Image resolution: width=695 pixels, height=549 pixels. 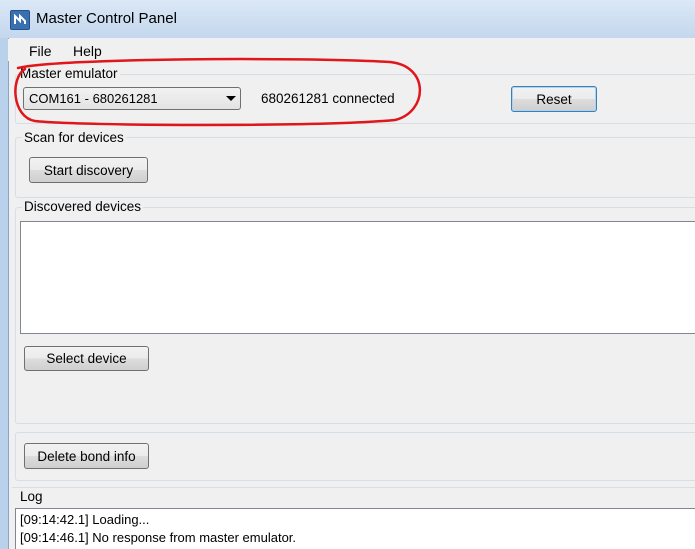 What do you see at coordinates (86, 456) in the screenshot?
I see `delete-bond-info-button: Delete bond info` at bounding box center [86, 456].